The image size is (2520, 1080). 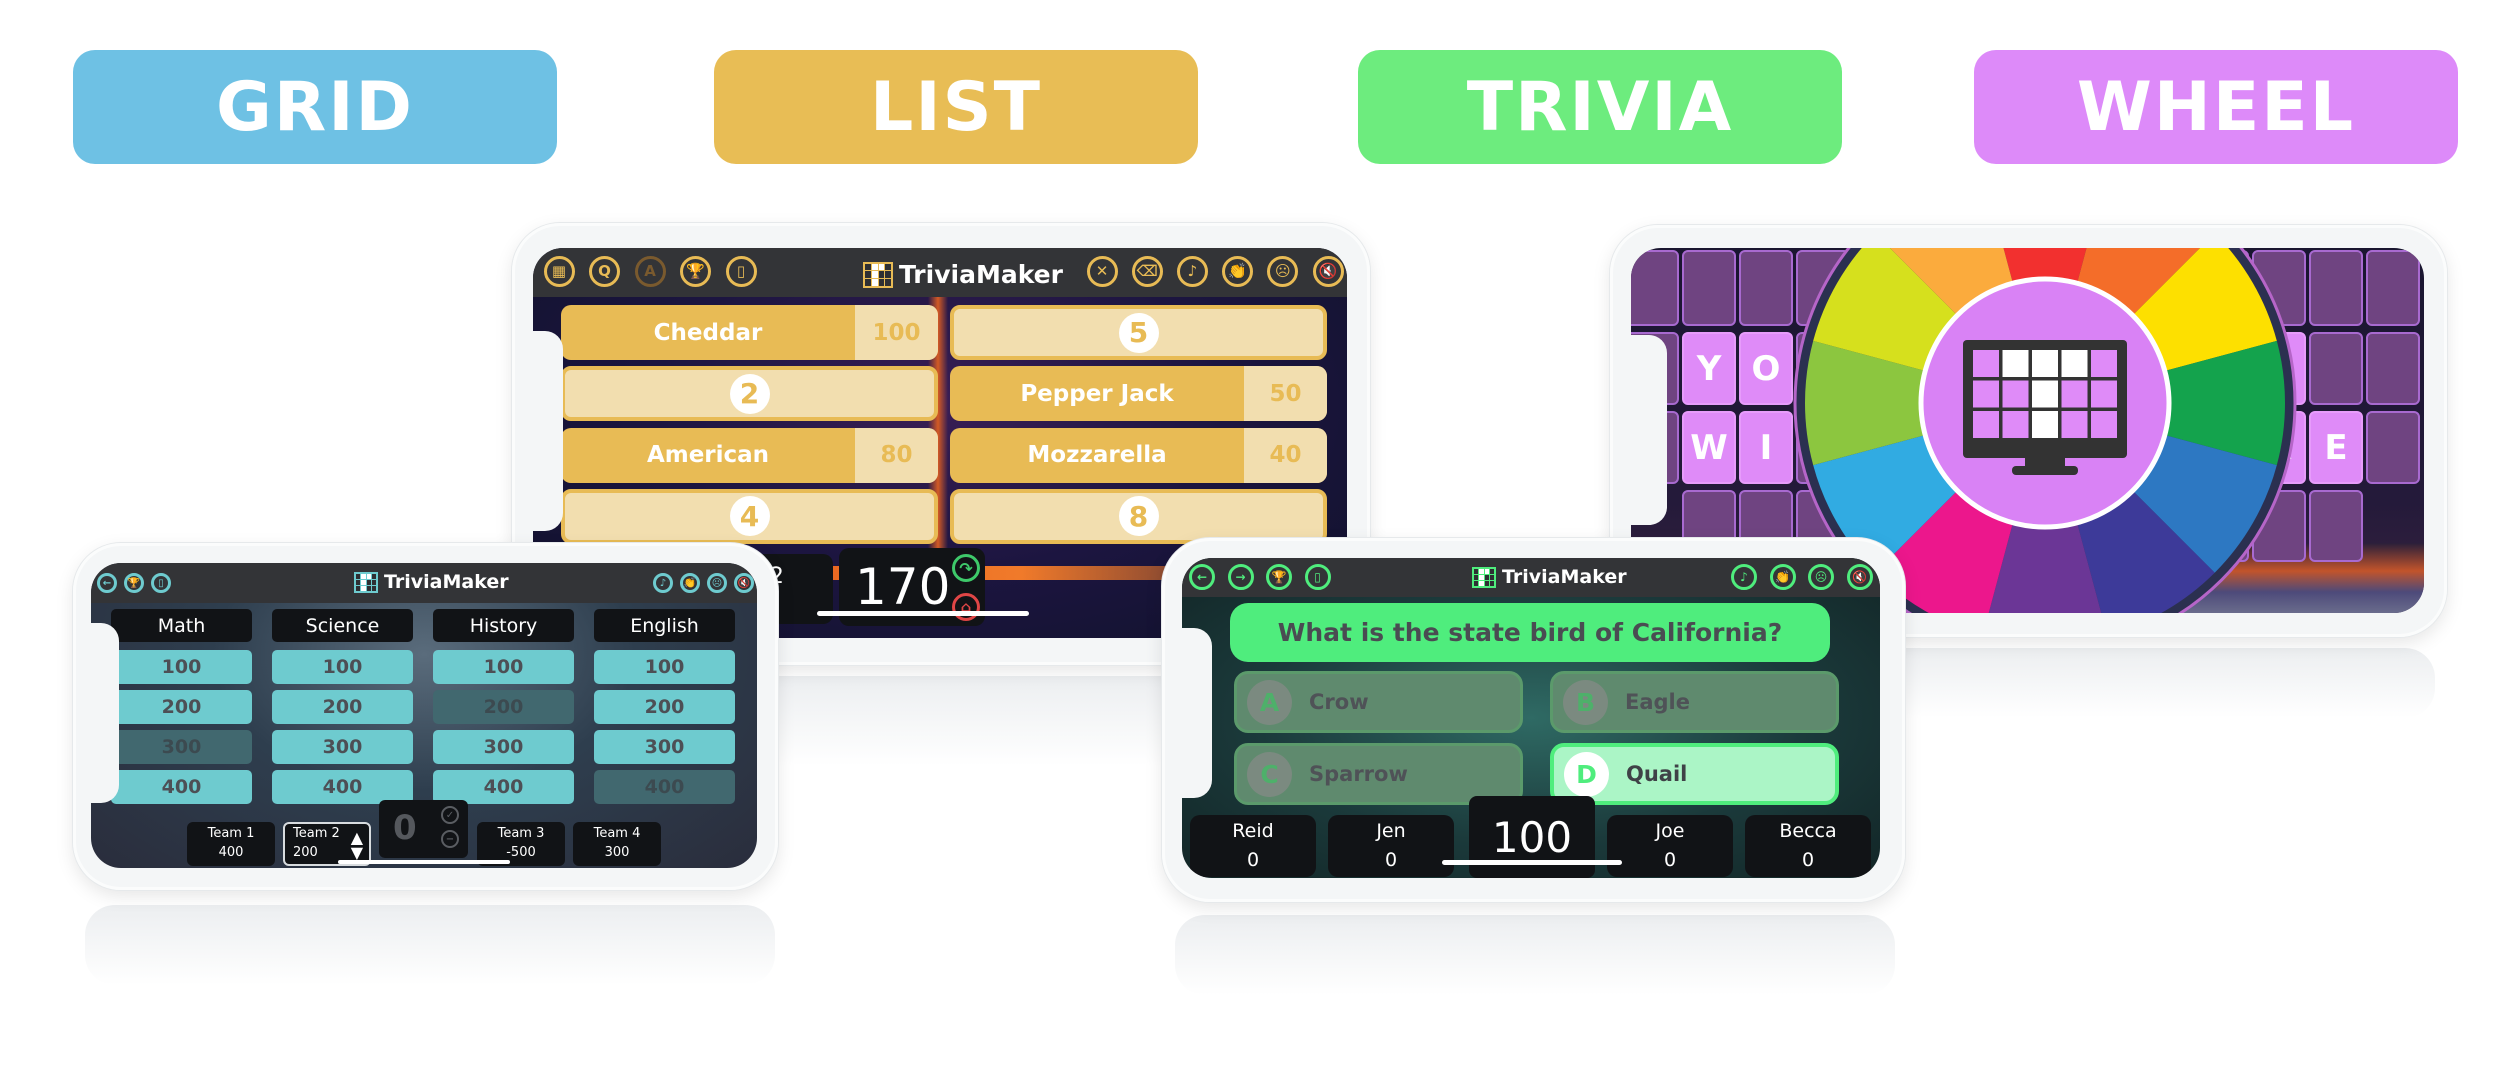 I want to click on team-score: -500, so click(x=521, y=852).